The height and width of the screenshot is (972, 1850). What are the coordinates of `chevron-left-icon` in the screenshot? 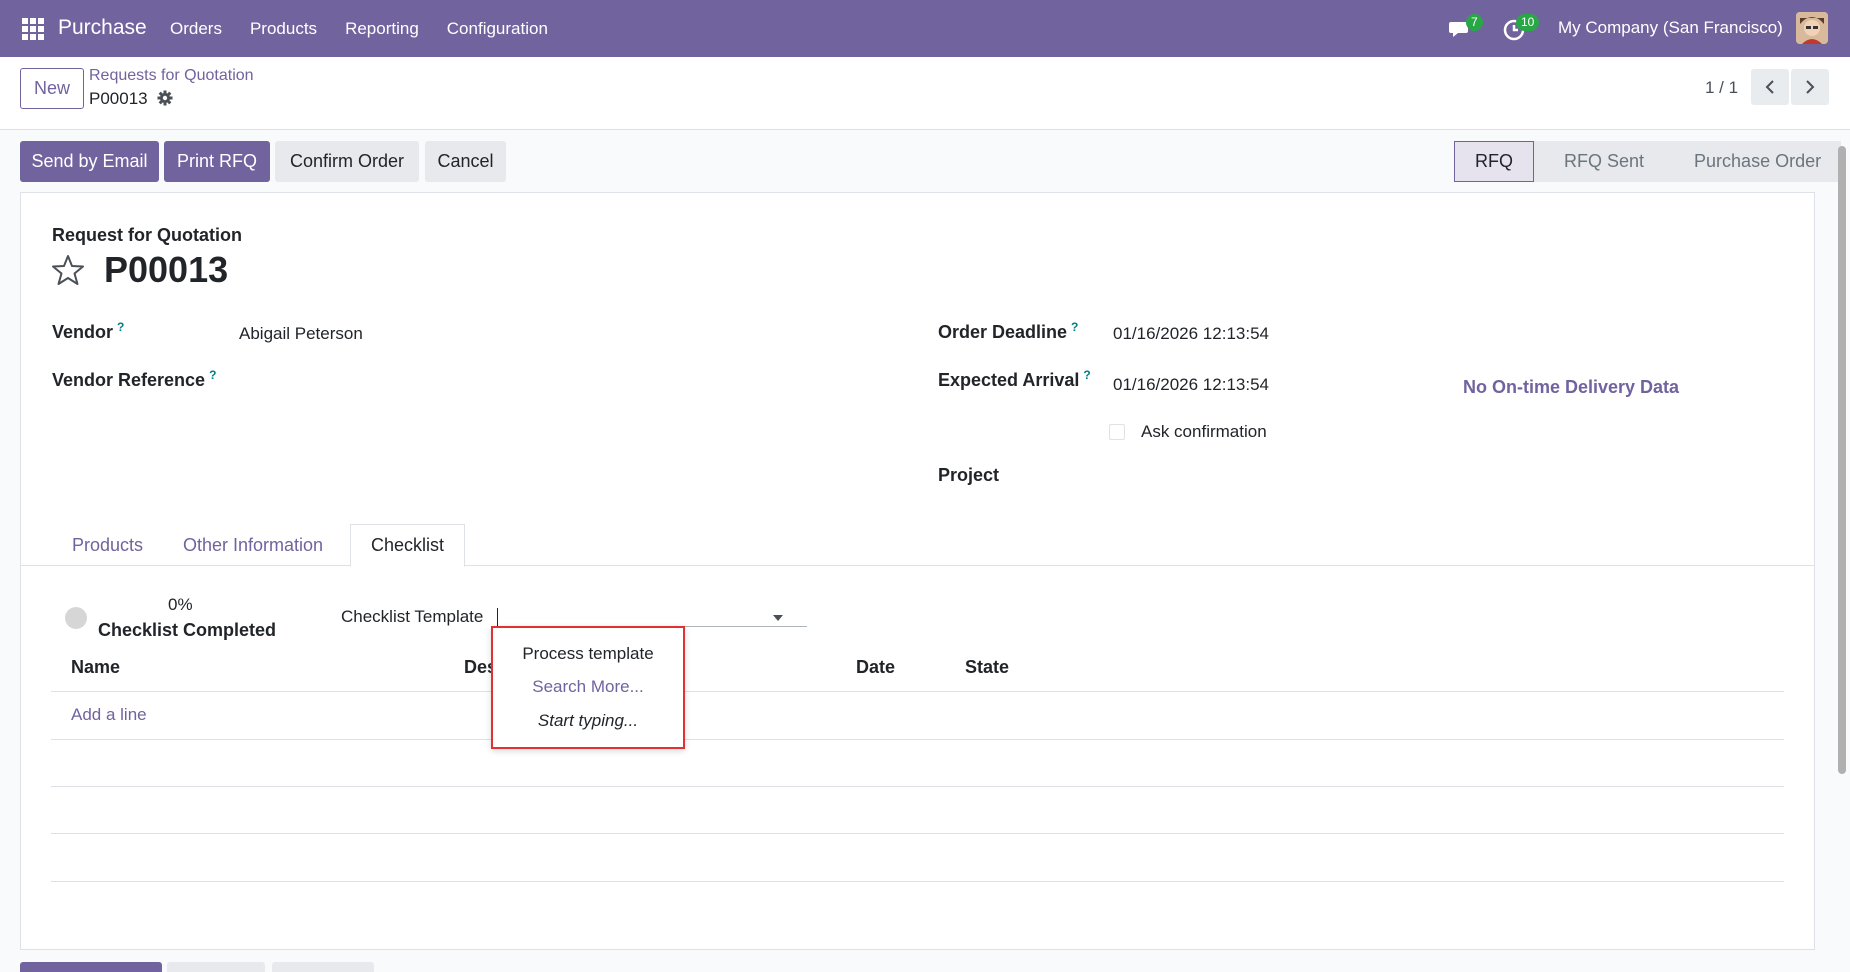 It's located at (1769, 87).